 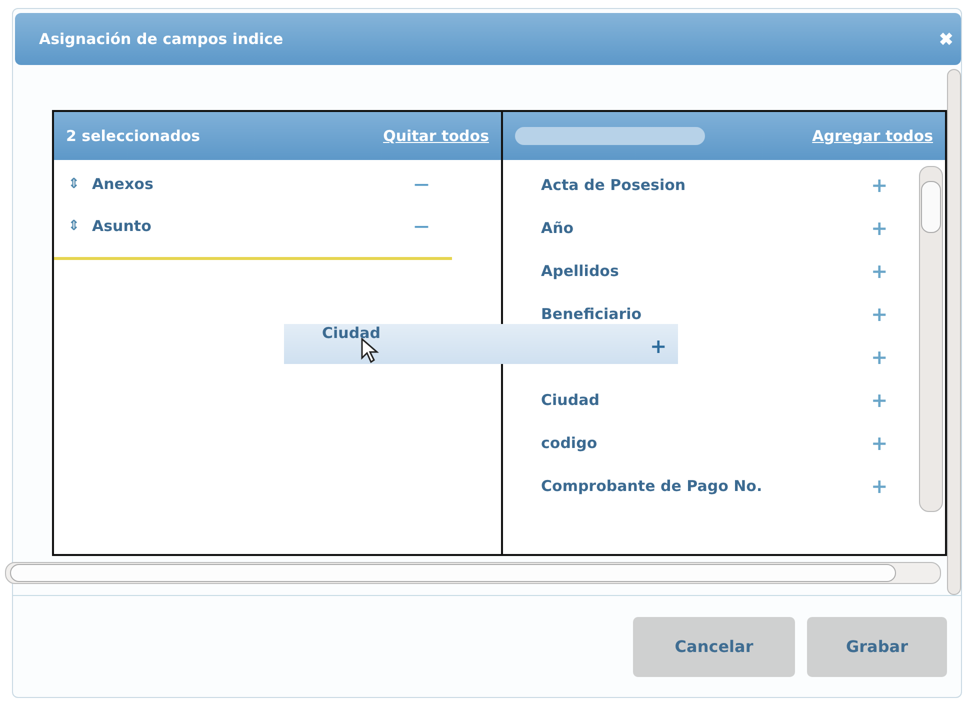 What do you see at coordinates (658, 346) in the screenshot?
I see `add-icon: +` at bounding box center [658, 346].